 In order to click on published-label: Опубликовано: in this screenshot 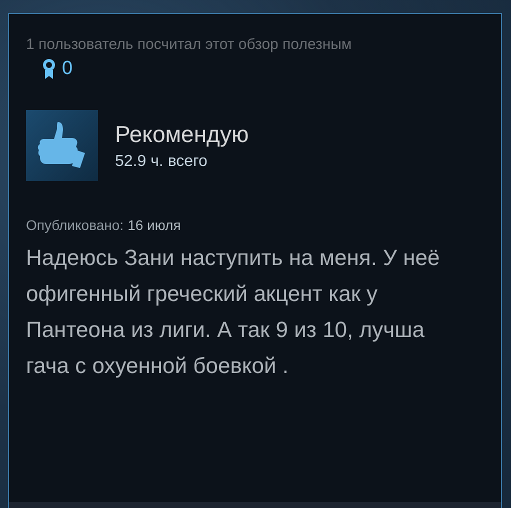, I will do `click(75, 225)`.